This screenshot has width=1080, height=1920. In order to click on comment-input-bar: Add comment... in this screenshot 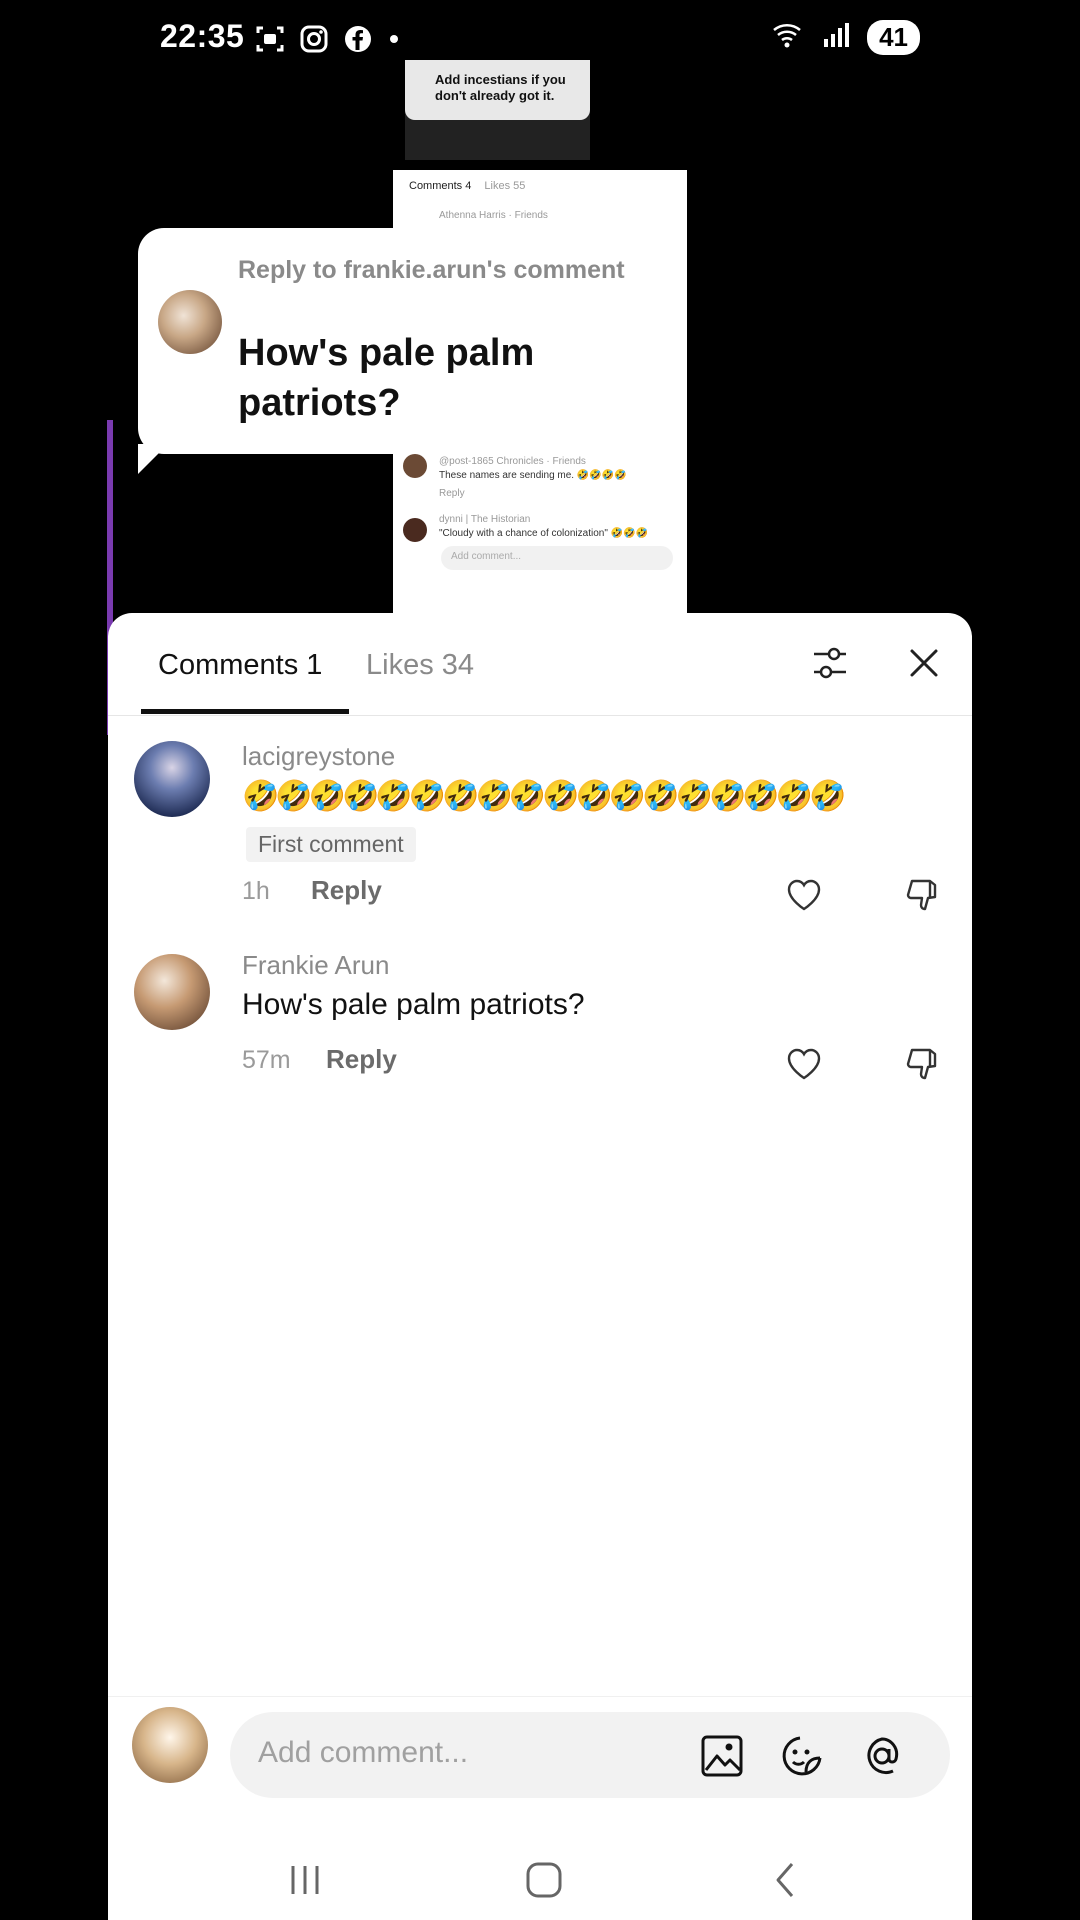, I will do `click(540, 1747)`.